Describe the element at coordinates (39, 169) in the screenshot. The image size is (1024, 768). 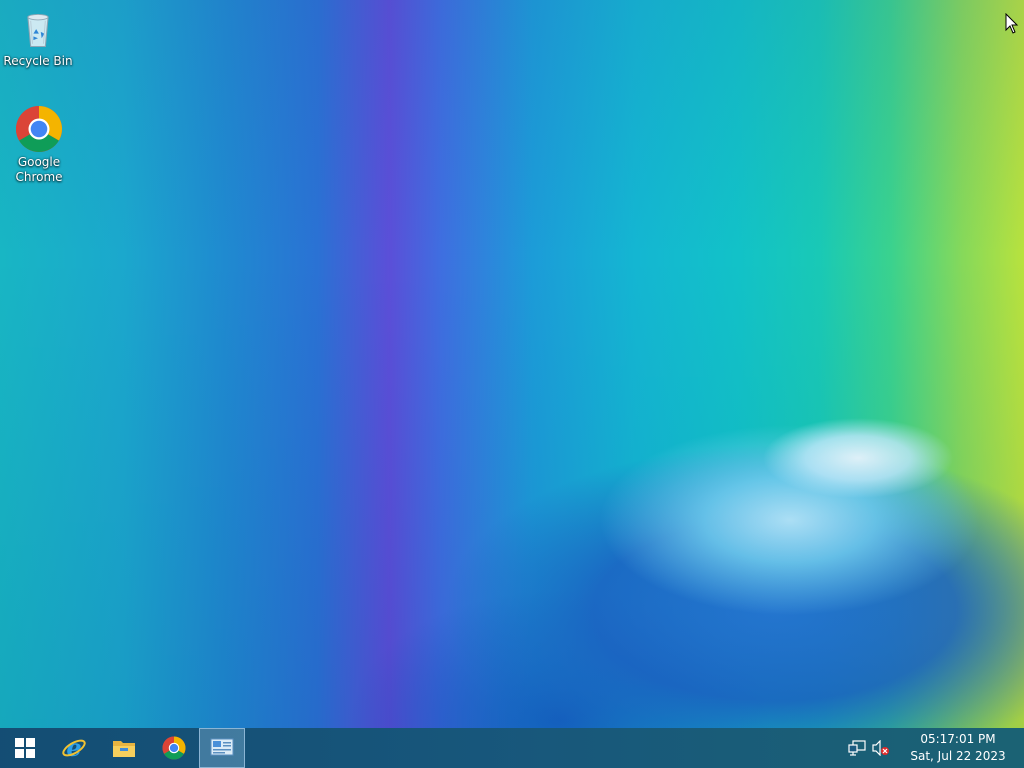
I see `desktop-icon-label: Google Chrome` at that location.